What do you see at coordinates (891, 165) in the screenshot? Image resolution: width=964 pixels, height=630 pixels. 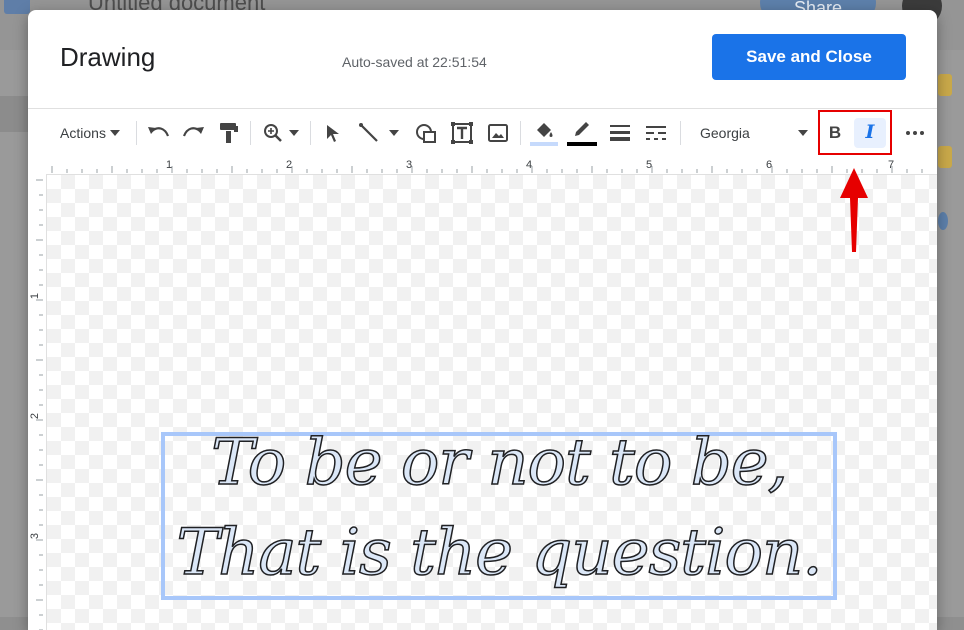 I see `ruler-number: 7` at bounding box center [891, 165].